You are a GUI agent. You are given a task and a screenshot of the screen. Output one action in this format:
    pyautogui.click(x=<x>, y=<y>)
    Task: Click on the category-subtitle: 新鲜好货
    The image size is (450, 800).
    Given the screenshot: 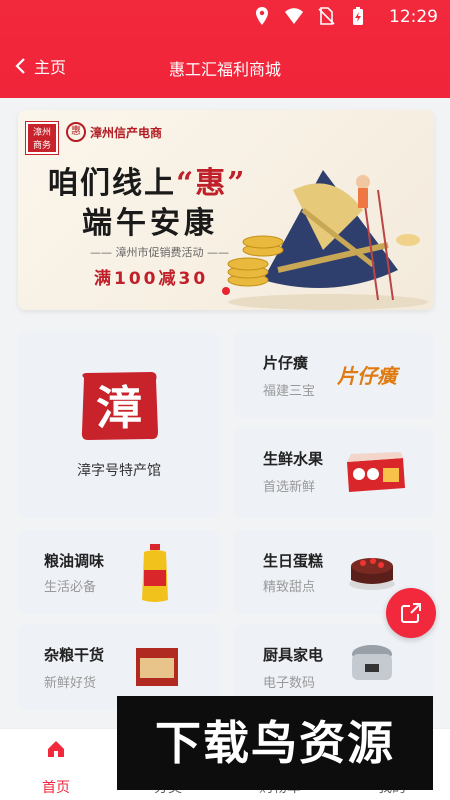 What is the action you would take?
    pyautogui.click(x=70, y=683)
    